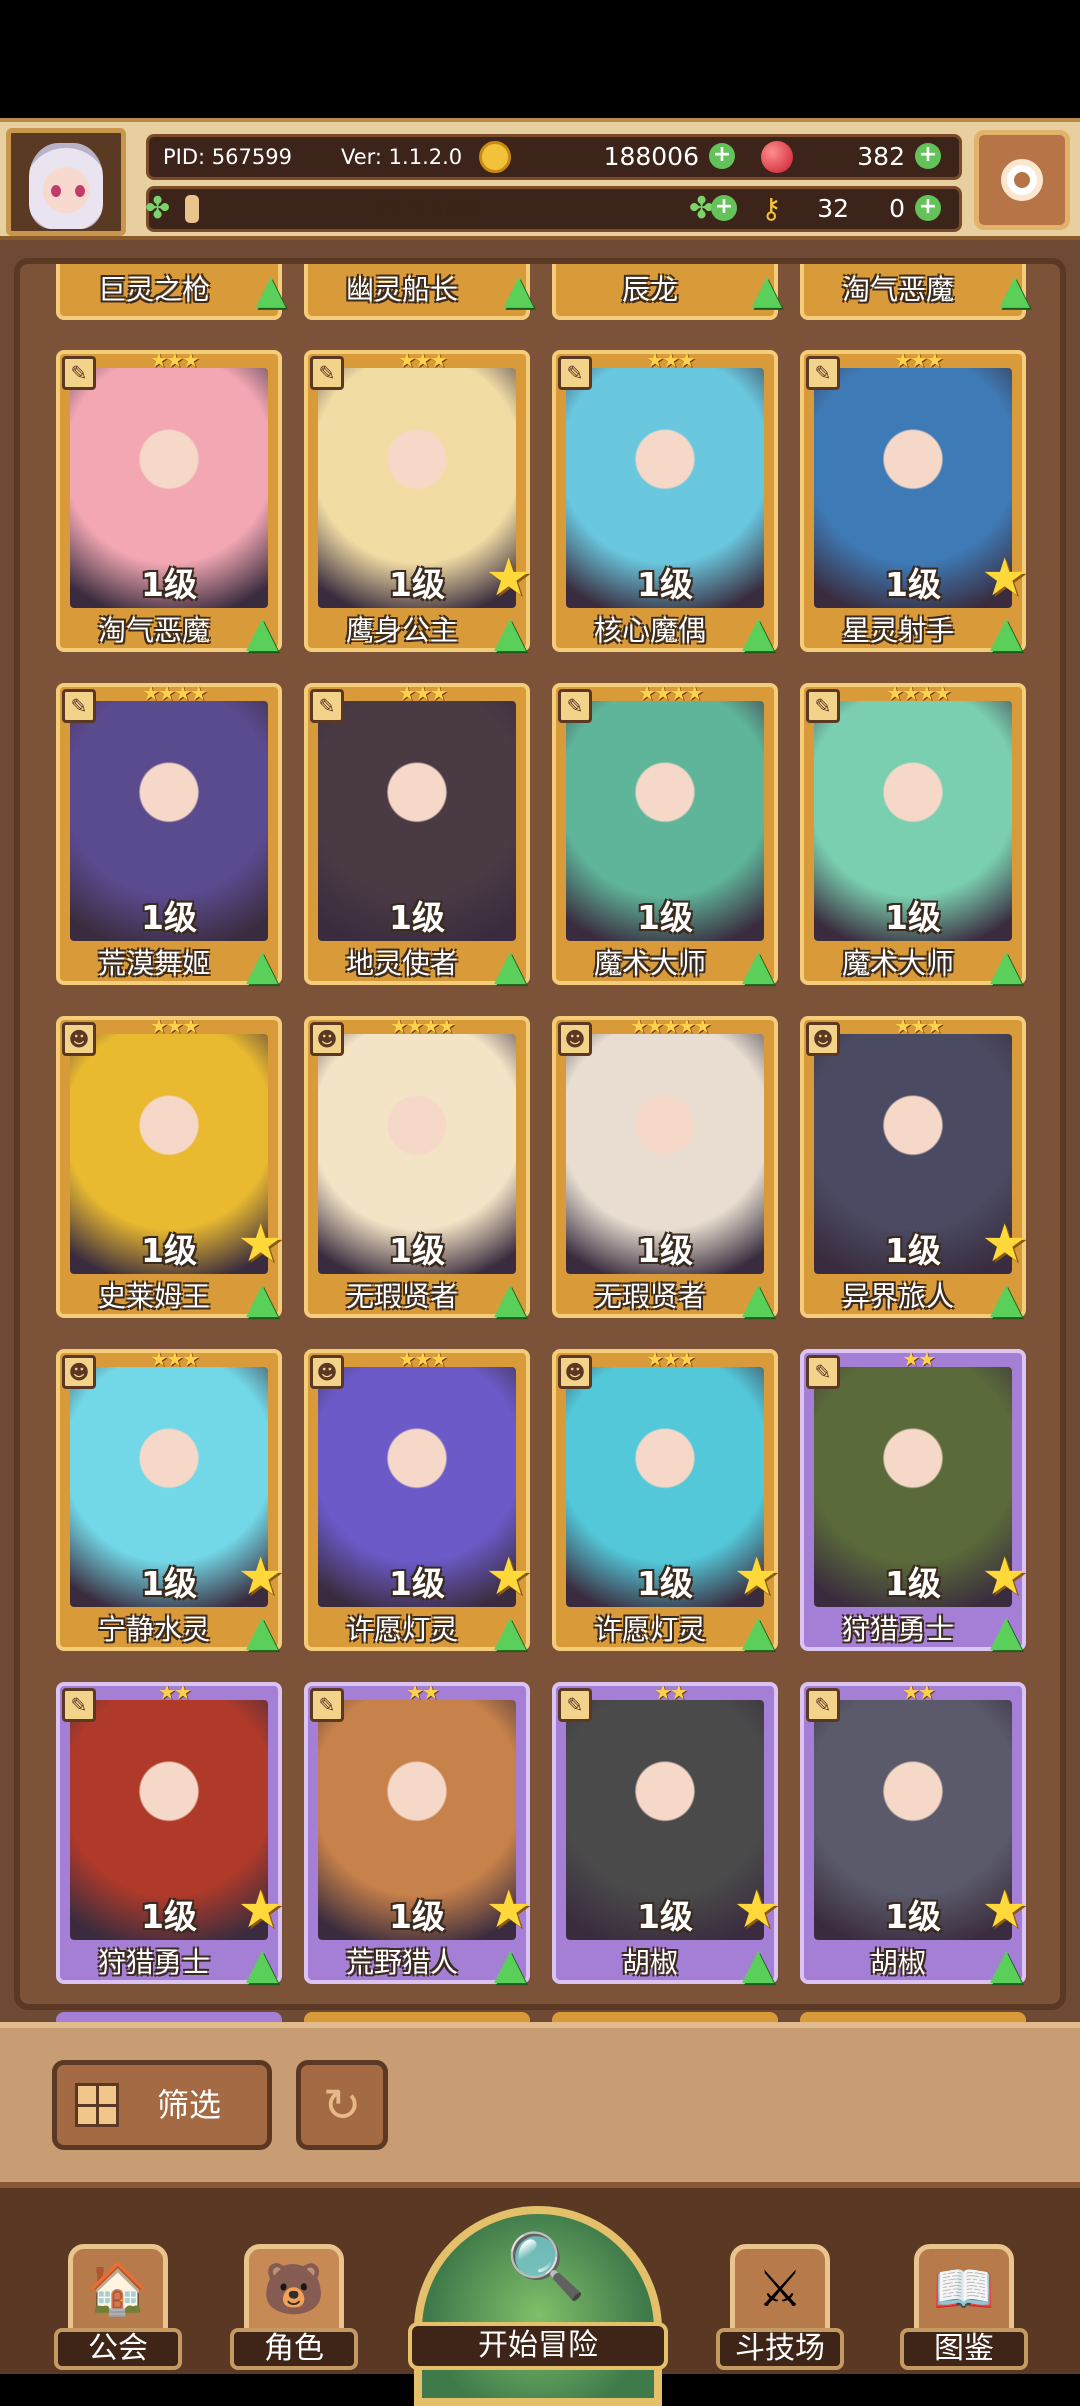 This screenshot has height=2406, width=1080. What do you see at coordinates (169, 502) in the screenshot?
I see `character-card: ✎ ★★★ 1级 淘气恶魔 ▲` at bounding box center [169, 502].